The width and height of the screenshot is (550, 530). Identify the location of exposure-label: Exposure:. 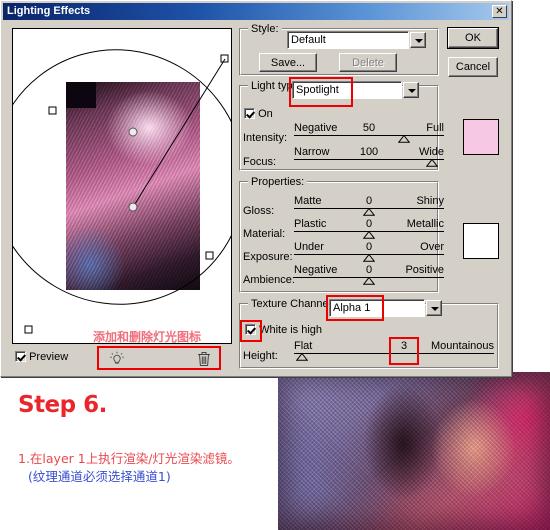
(268, 257).